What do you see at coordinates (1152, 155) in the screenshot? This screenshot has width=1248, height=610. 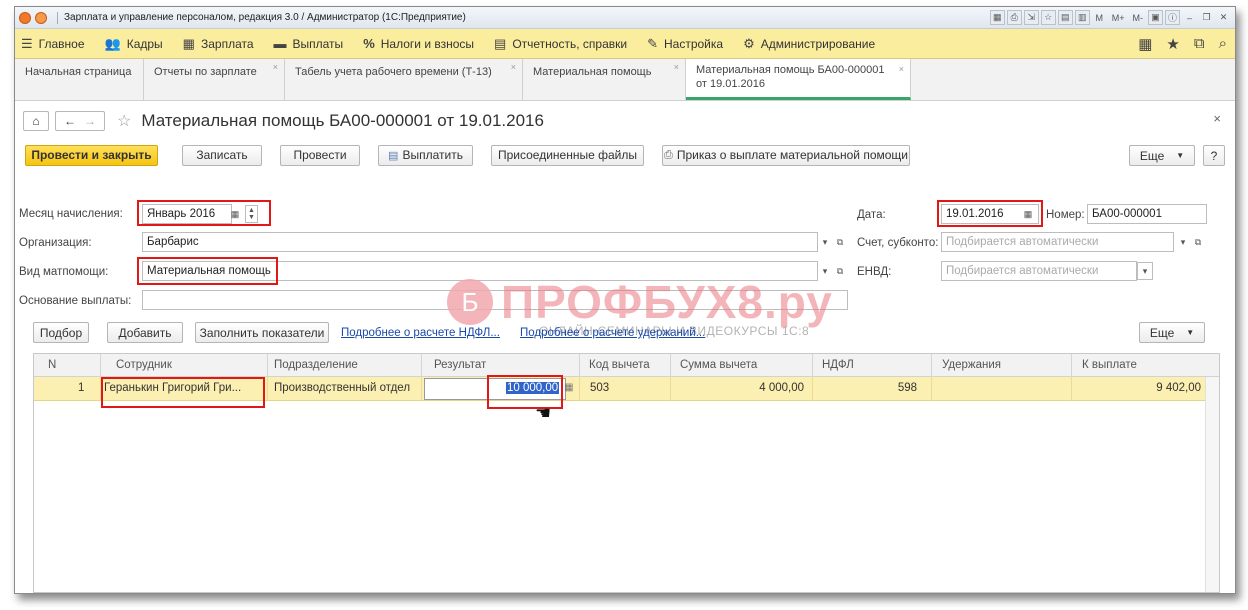 I see `more-label: Еще` at bounding box center [1152, 155].